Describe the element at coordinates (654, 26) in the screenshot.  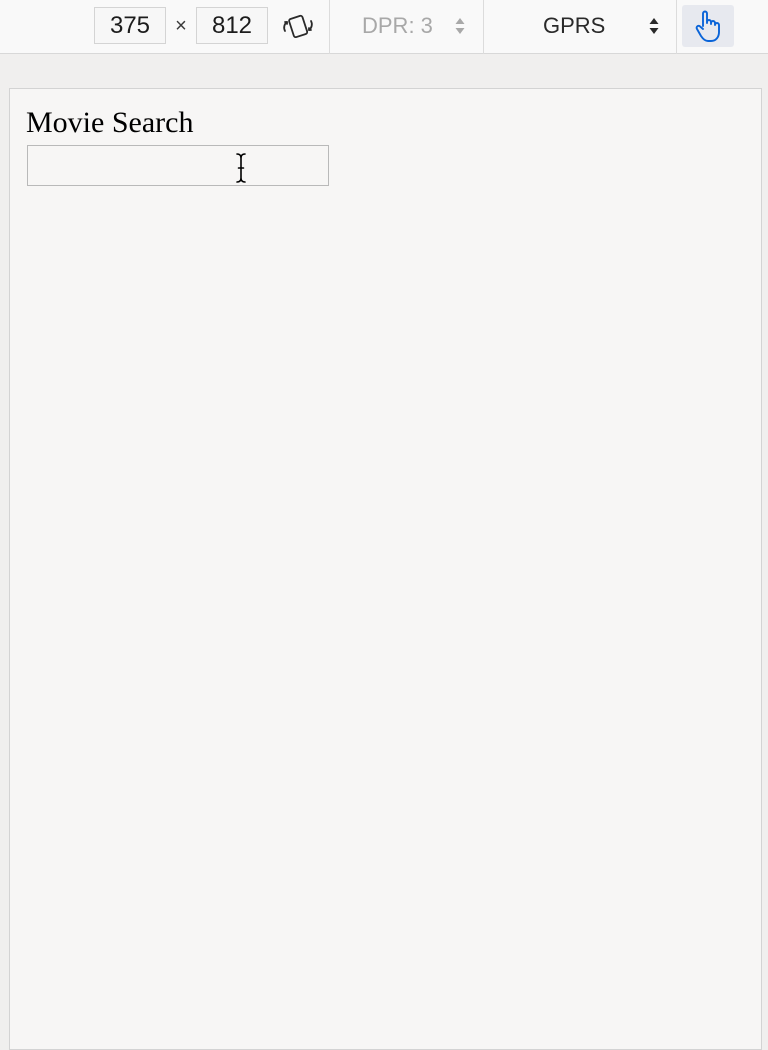
I see `network-updown-arrows-icon` at that location.